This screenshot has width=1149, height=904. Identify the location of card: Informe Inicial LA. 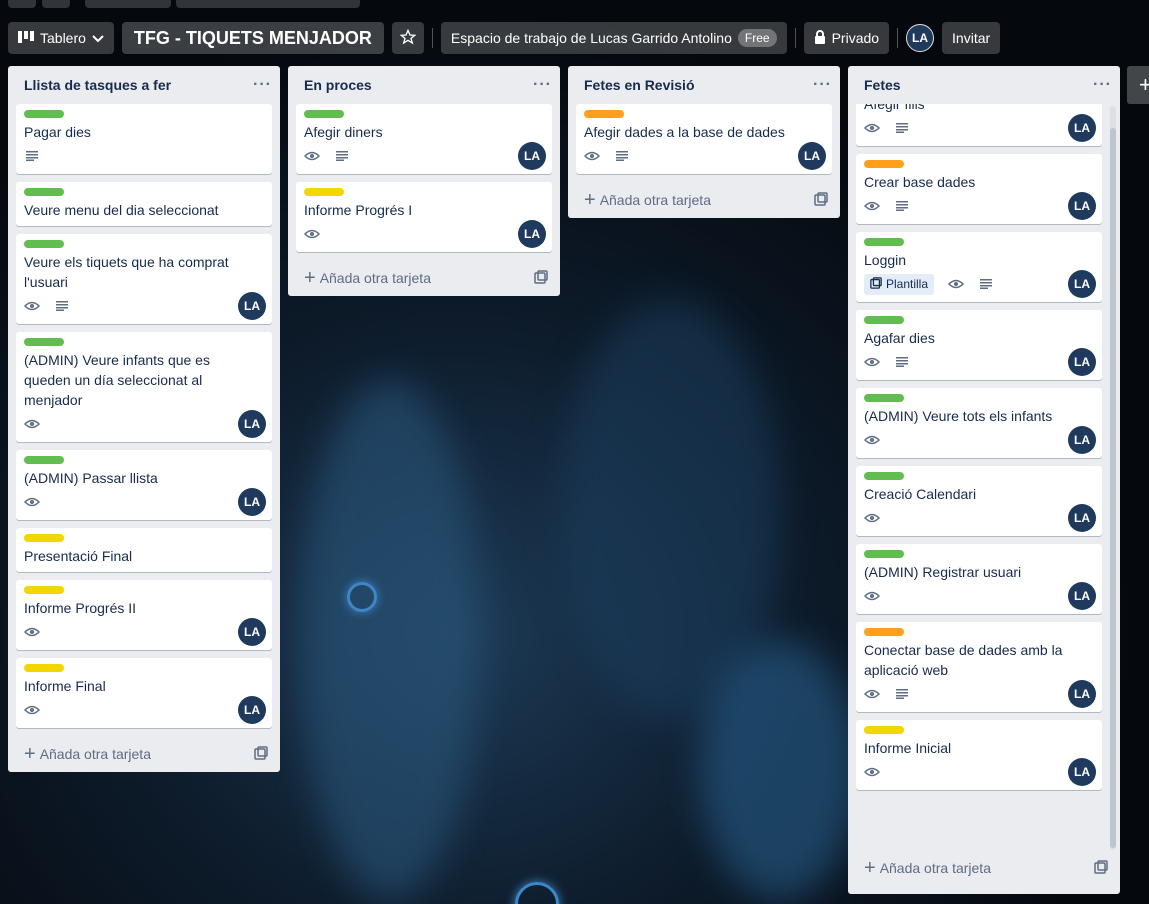
(979, 755).